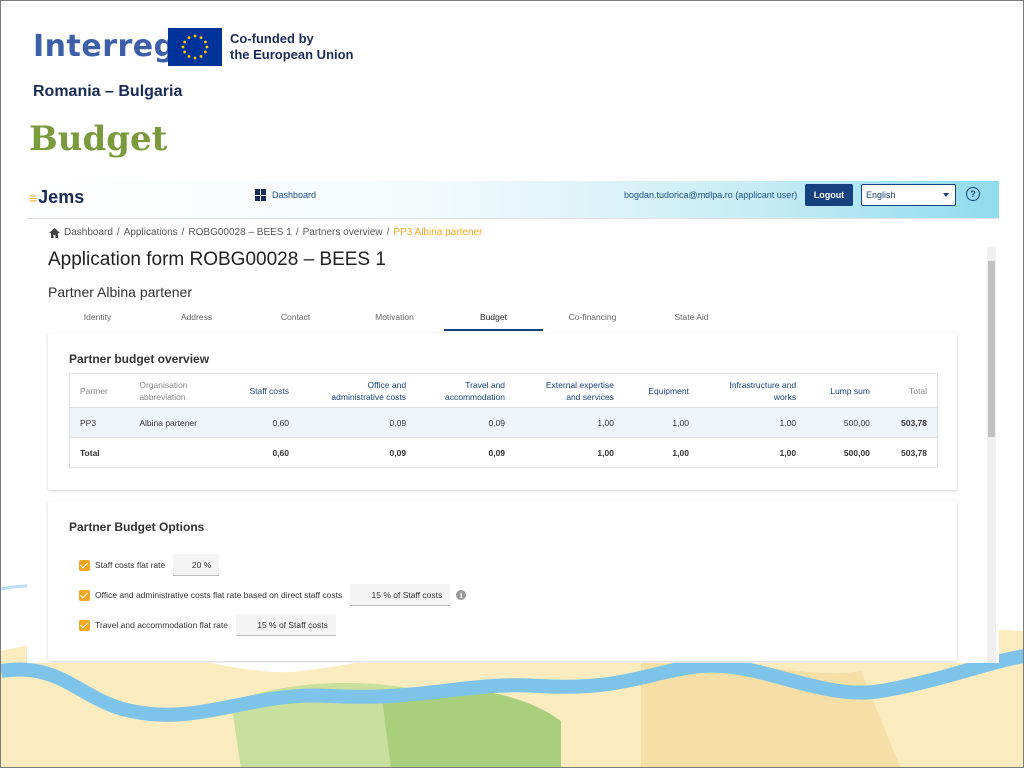  Describe the element at coordinates (466, 390) in the screenshot. I see `col-travel: Travel and accommodation` at that location.